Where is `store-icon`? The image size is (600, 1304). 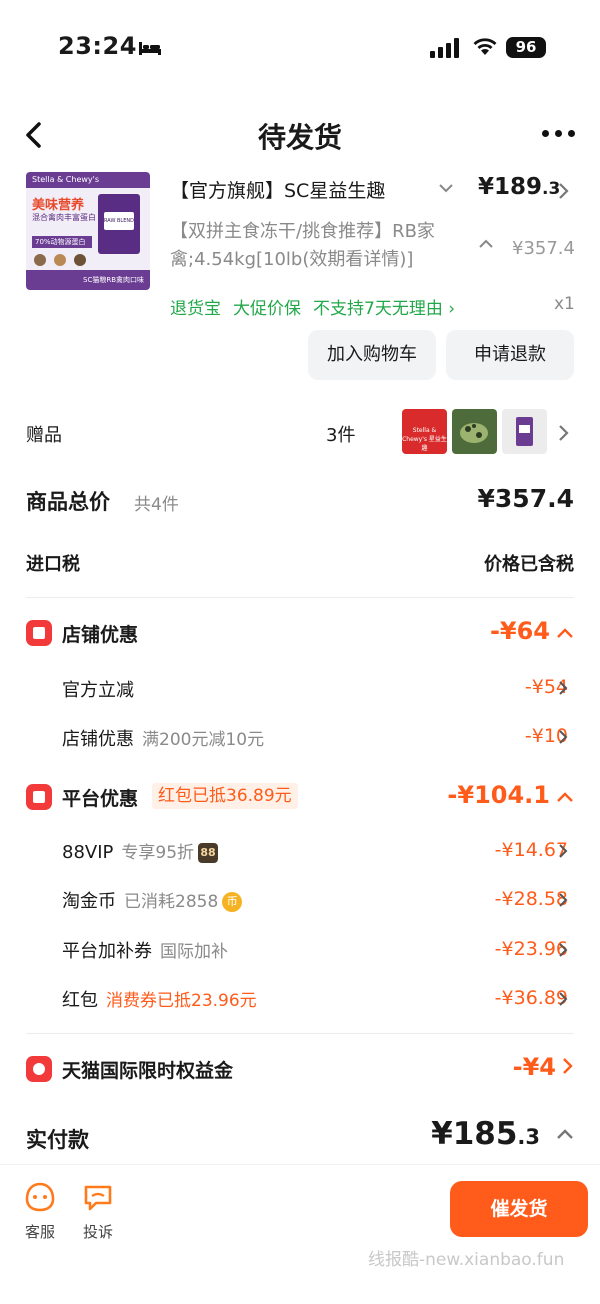 store-icon is located at coordinates (39, 633).